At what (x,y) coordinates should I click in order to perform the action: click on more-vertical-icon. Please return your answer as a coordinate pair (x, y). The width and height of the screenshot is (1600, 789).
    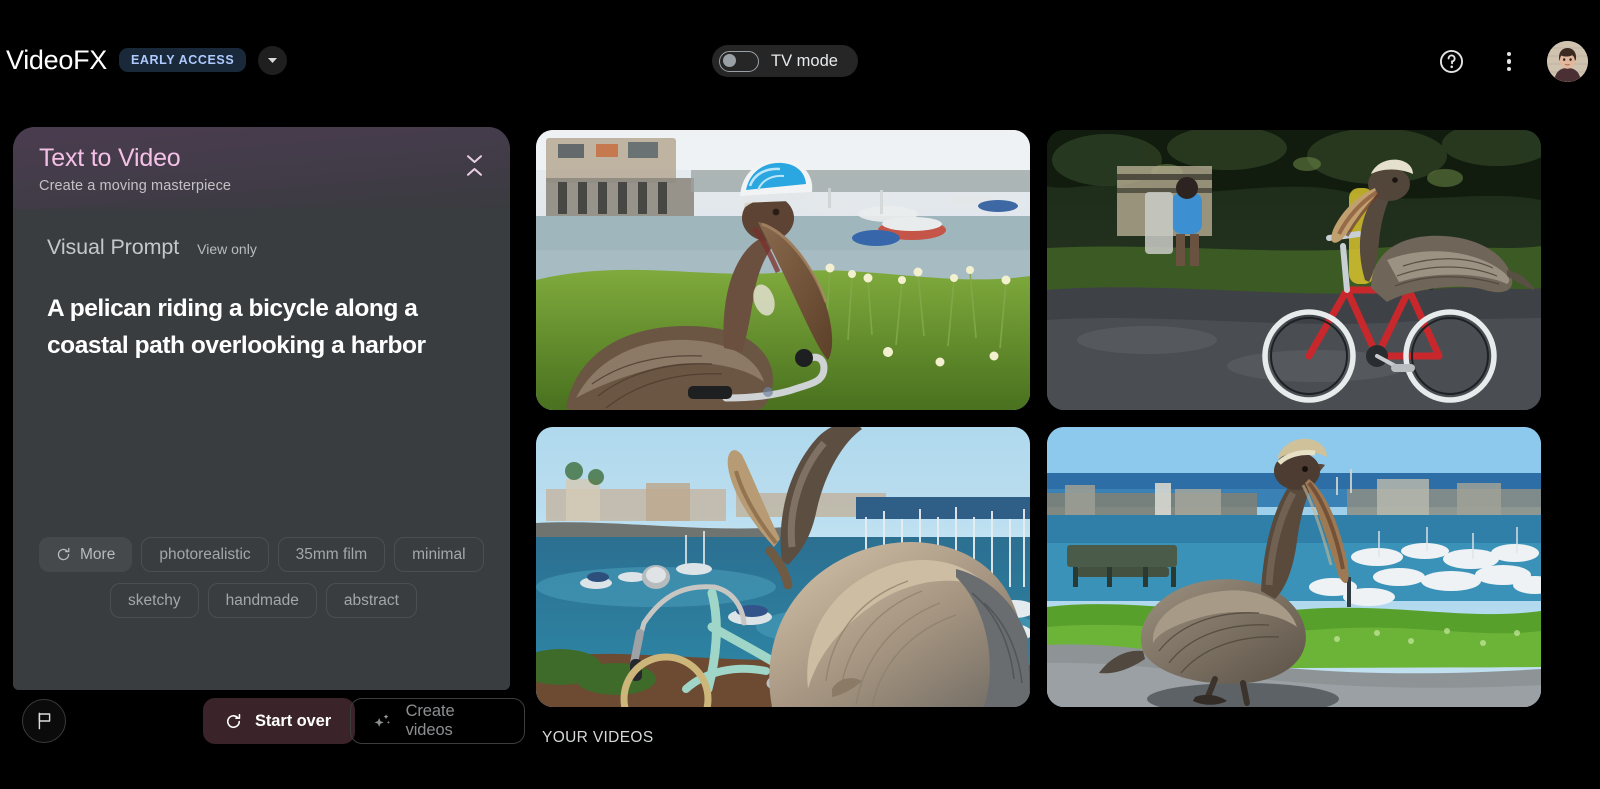
    Looking at the image, I should click on (1509, 61).